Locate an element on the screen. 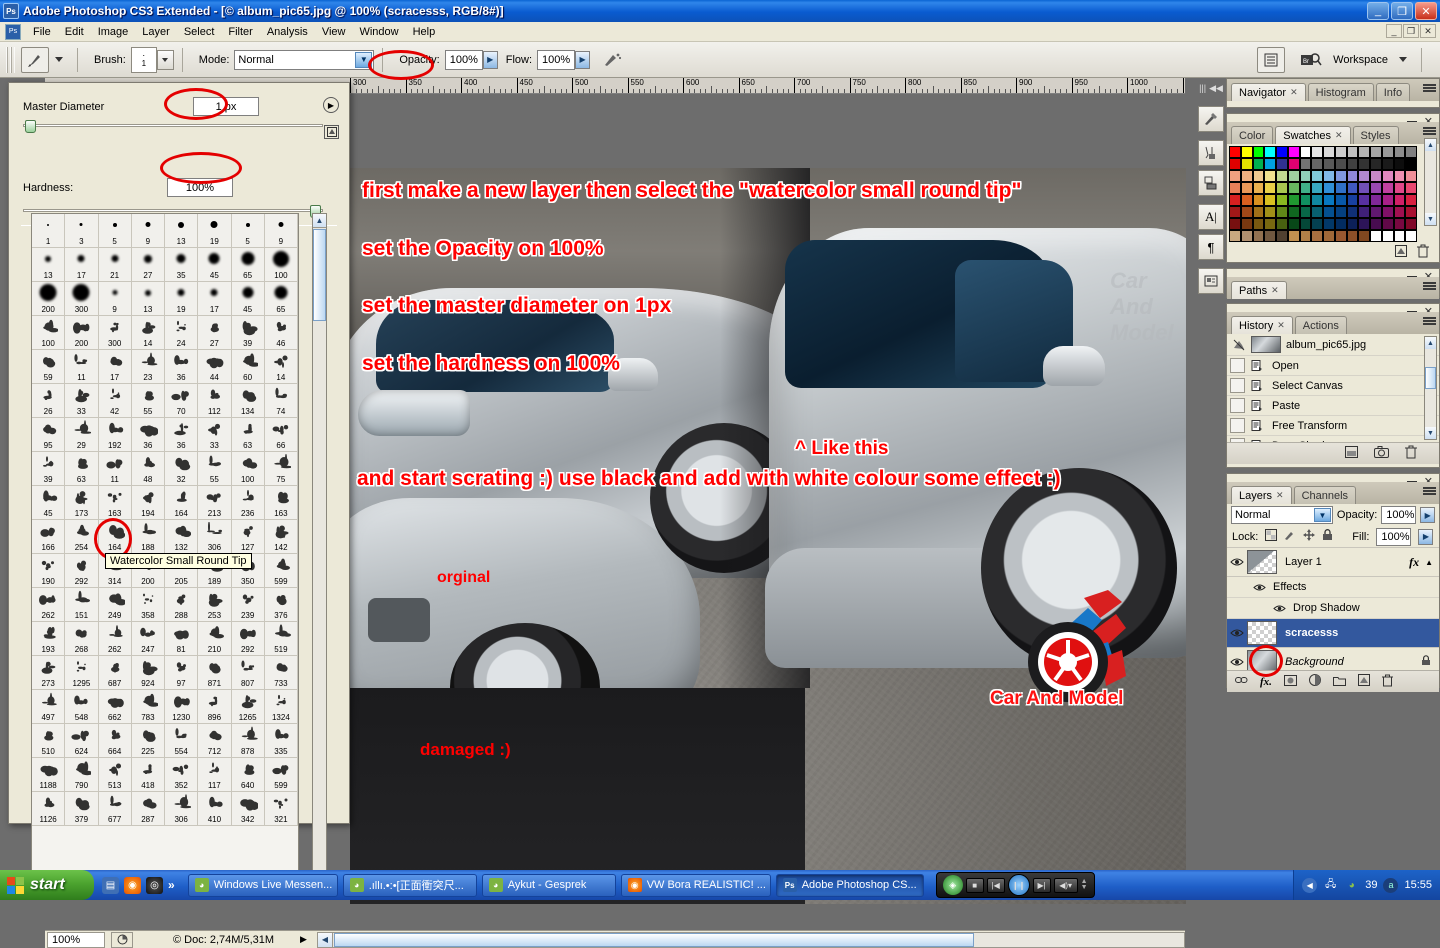 This screenshot has height=948, width=1440. tab-paths: Paths ✕ is located at coordinates (1259, 290).